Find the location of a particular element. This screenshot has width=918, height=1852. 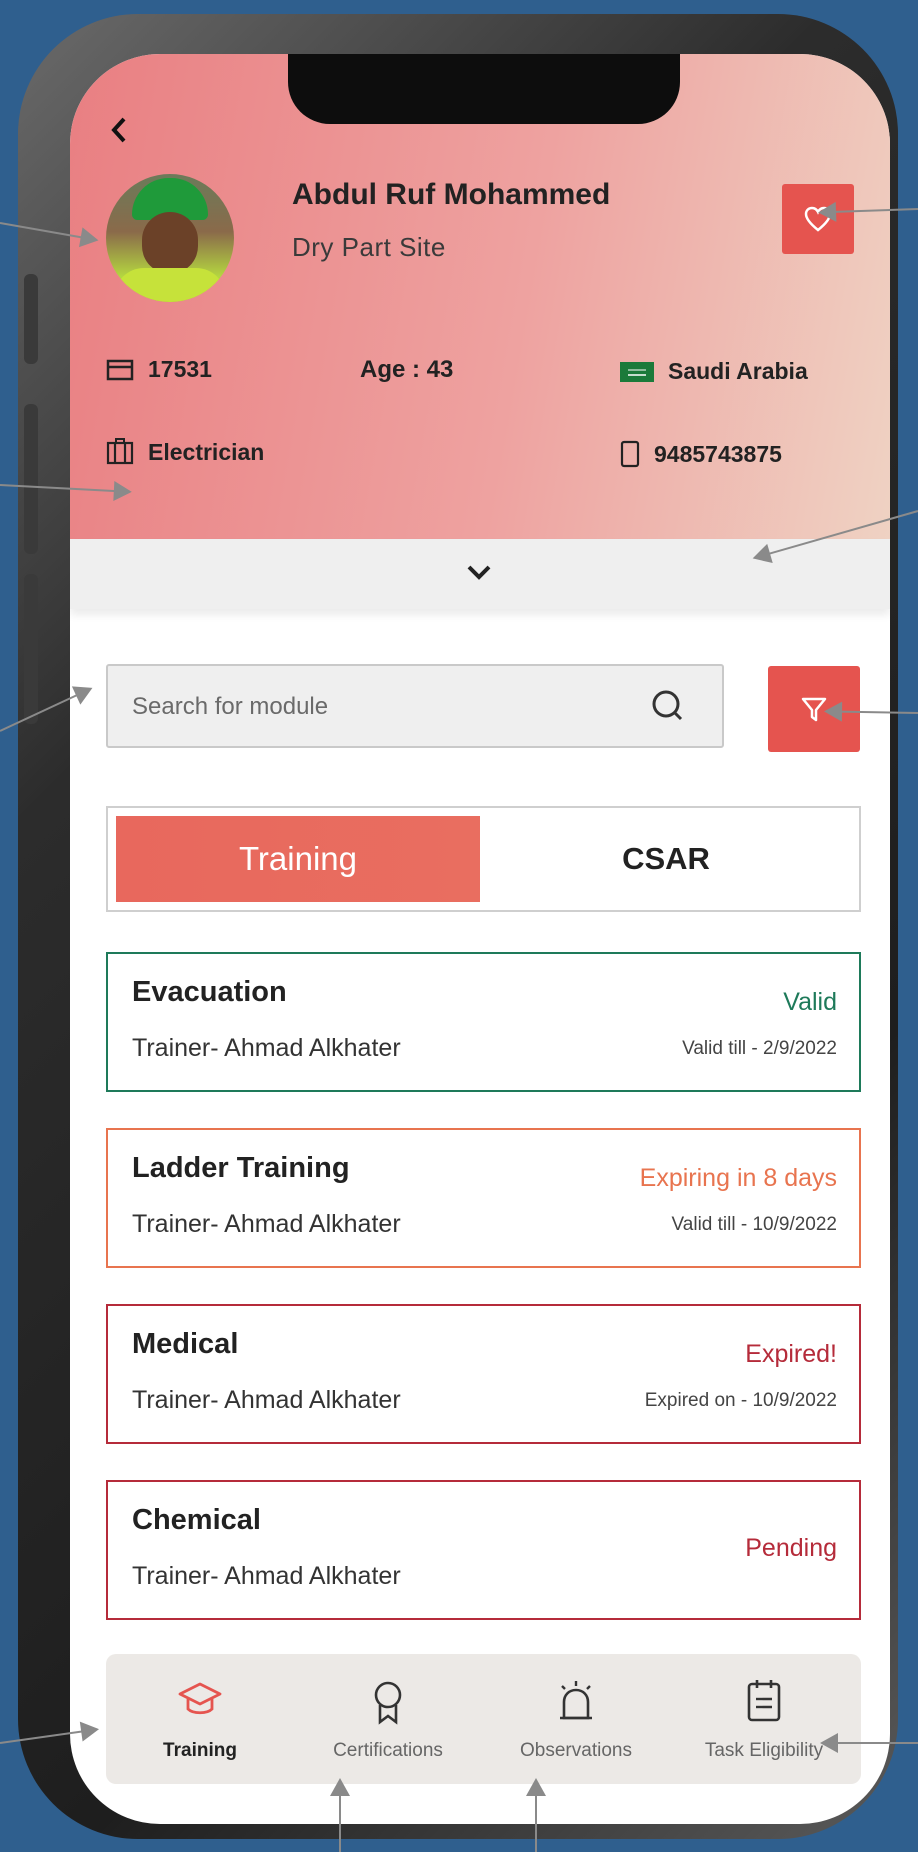

card-validity-date: Expired on - 10/9/2022 is located at coordinates (740, 1400).